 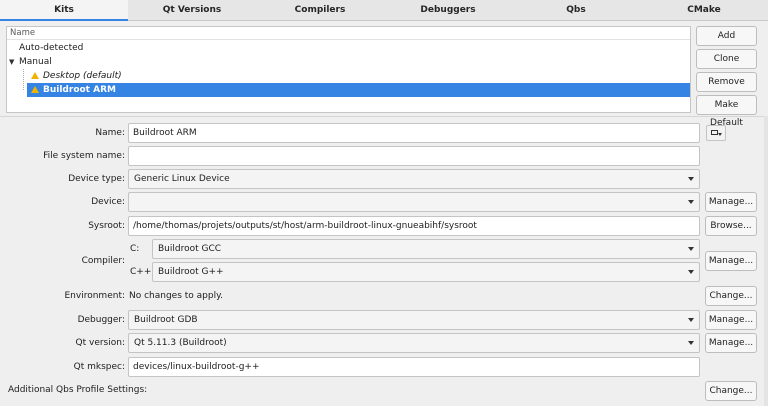 I want to click on tree-item-label: Desktop (default), so click(x=82, y=76).